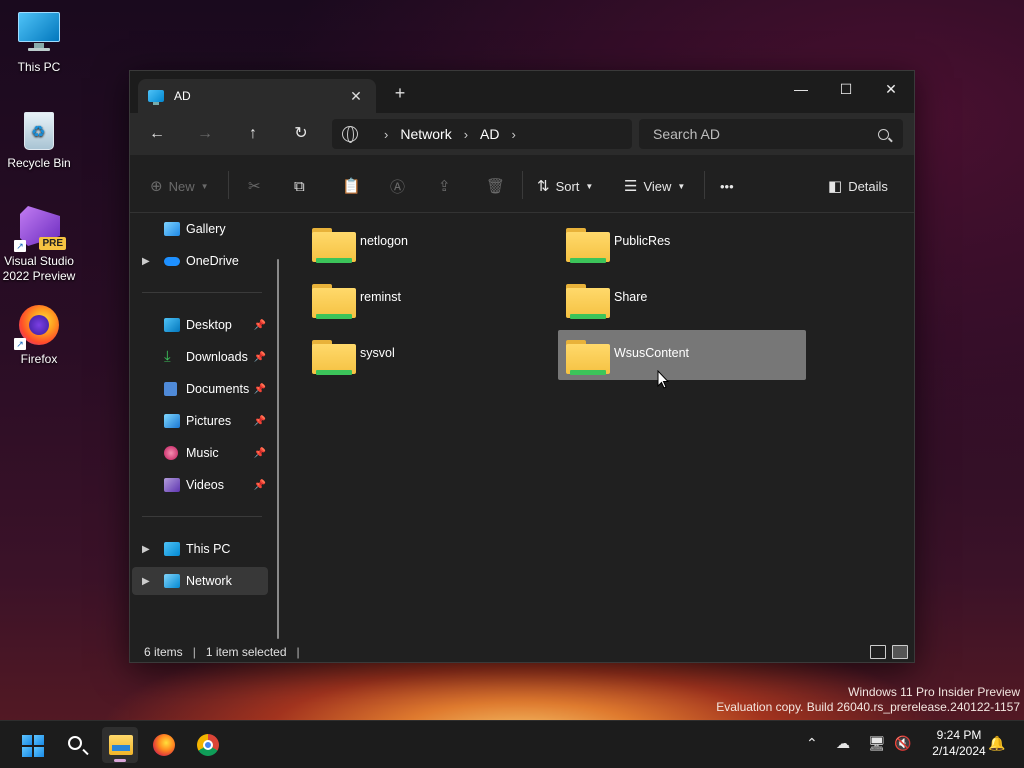 This screenshot has height=768, width=1024. Describe the element at coordinates (654, 186) in the screenshot. I see `view-button: ☰ View ▼` at that location.